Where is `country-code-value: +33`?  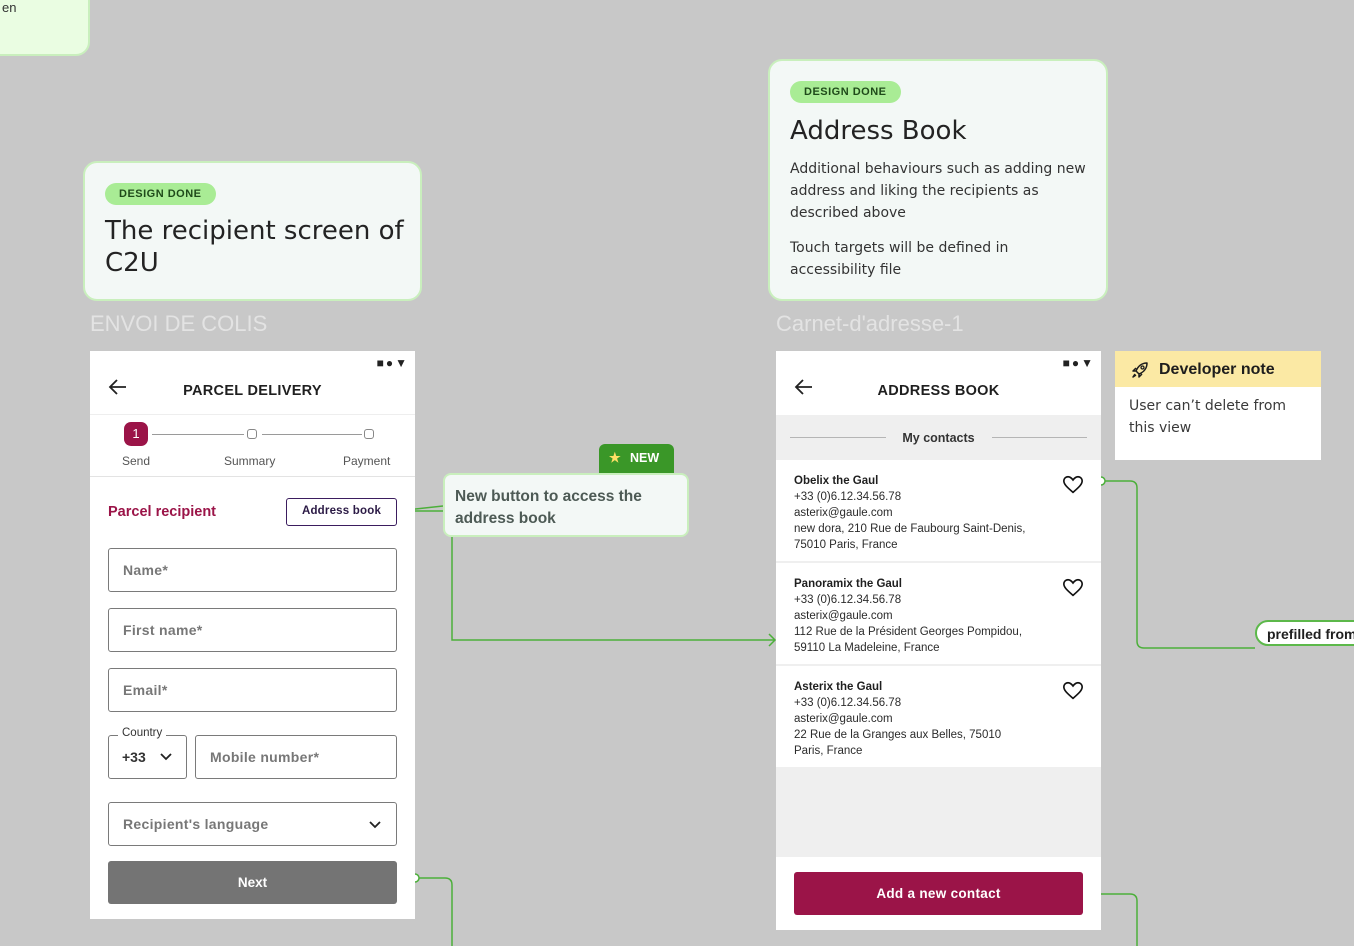
country-code-value: +33 is located at coordinates (134, 757).